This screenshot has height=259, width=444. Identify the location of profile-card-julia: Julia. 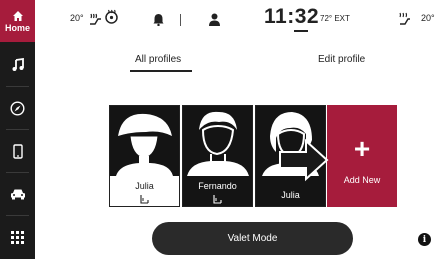
(144, 156).